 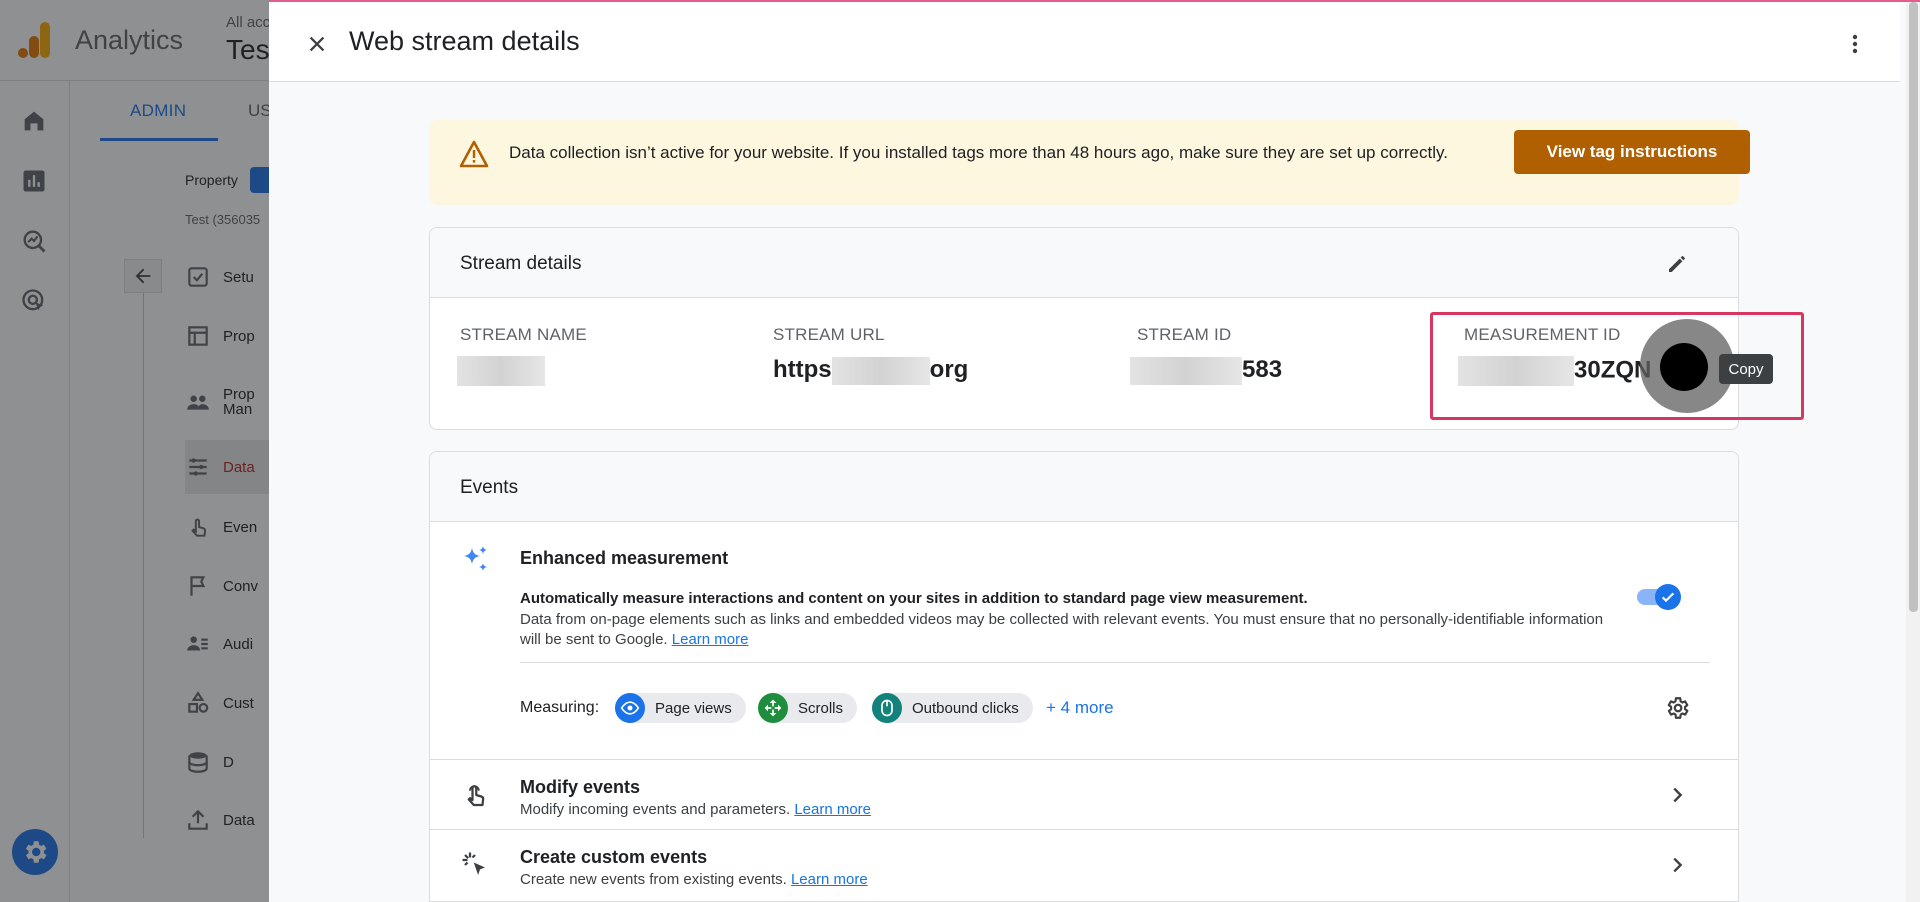 What do you see at coordinates (580, 787) in the screenshot?
I see `row-title: Modify events` at bounding box center [580, 787].